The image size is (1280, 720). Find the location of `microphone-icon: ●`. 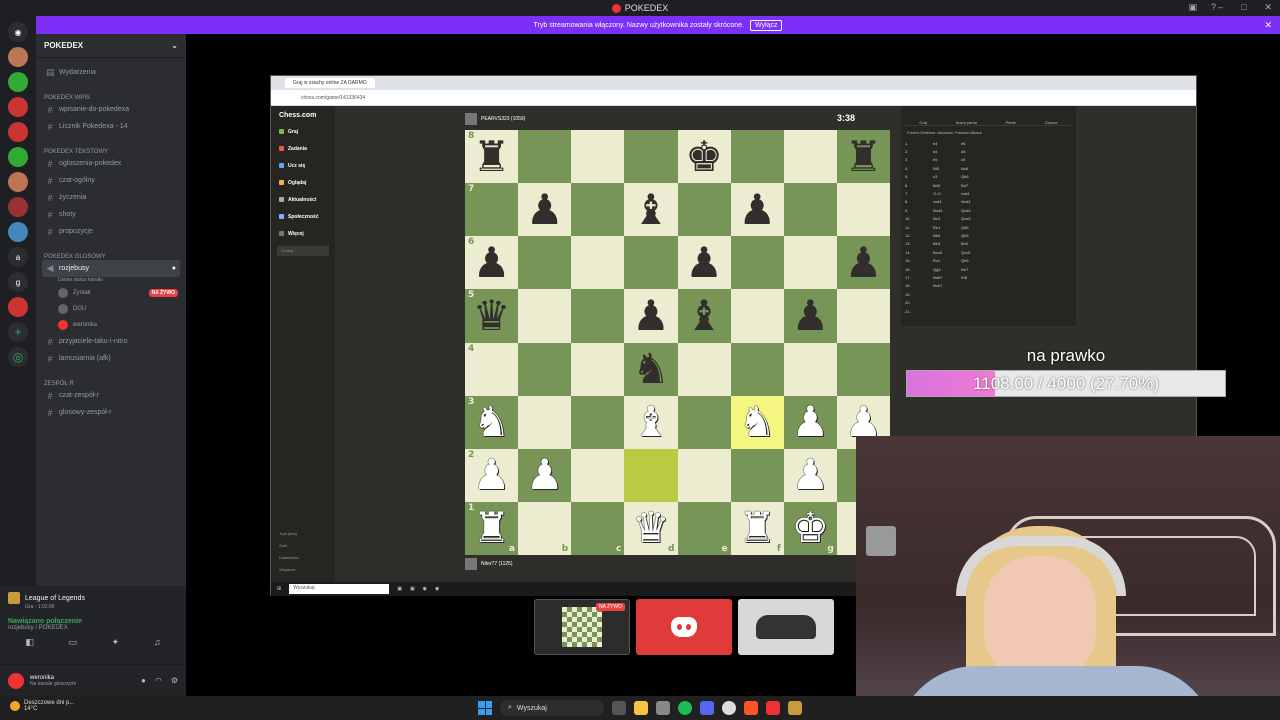

microphone-icon: ● is located at coordinates (143, 680).